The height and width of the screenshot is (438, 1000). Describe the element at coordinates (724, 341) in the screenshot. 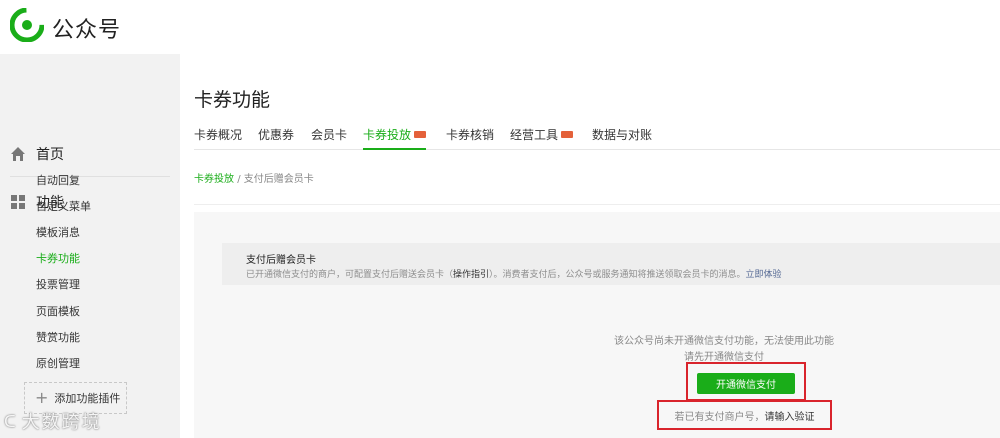

I see `notice-line-1: 该公众号尚未开通微信支付功能，无法使用此功能` at that location.